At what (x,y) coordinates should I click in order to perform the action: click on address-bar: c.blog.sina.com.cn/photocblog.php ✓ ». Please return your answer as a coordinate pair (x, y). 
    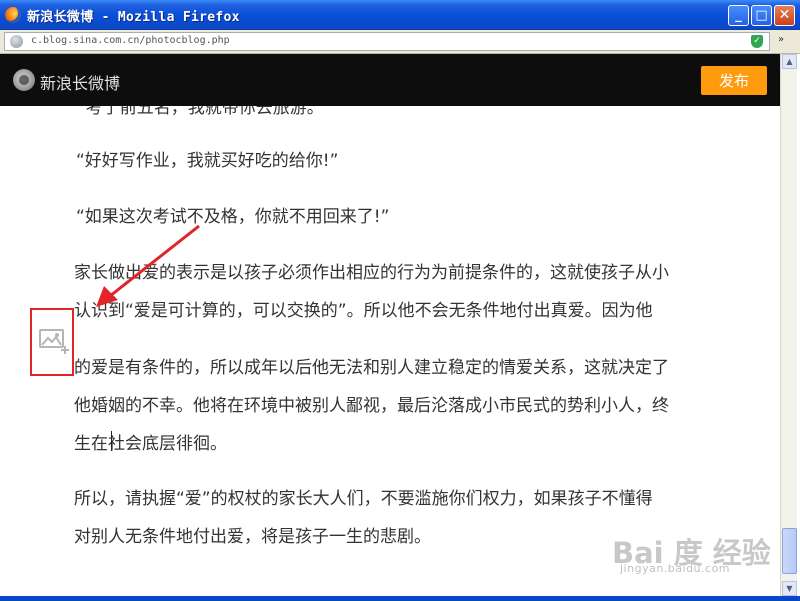
    Looking at the image, I should click on (400, 42).